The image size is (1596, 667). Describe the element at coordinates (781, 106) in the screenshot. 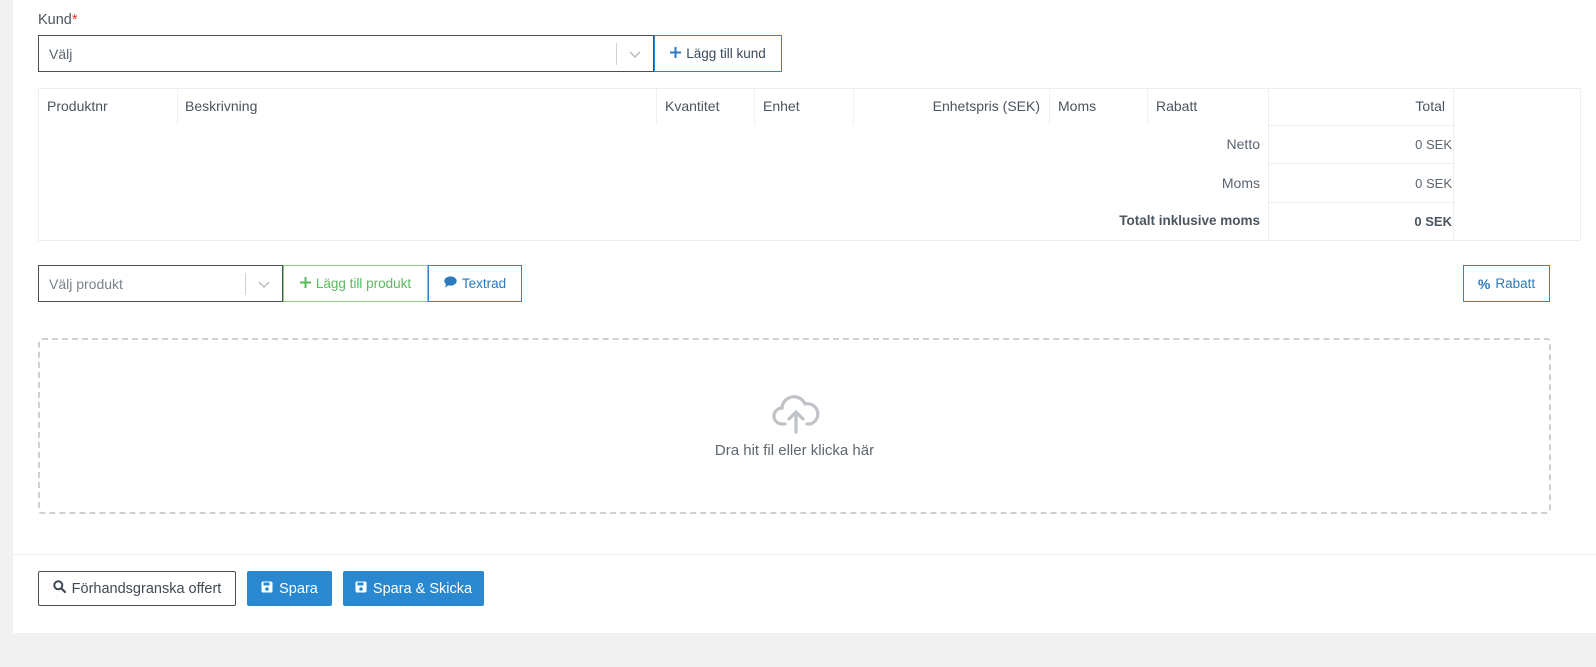

I see `header-enhet: Enhet` at that location.